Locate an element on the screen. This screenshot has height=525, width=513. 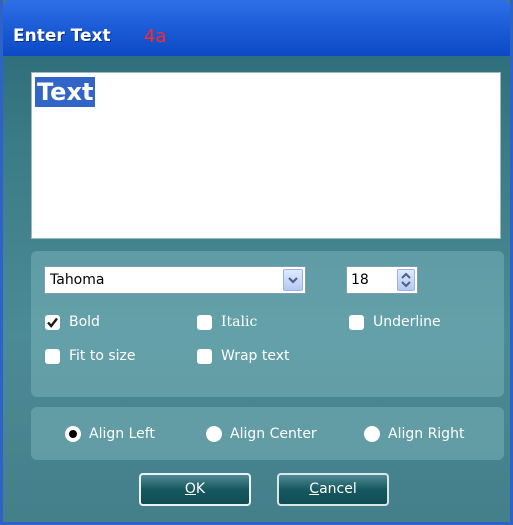
chevron-down-icon is located at coordinates (293, 280).